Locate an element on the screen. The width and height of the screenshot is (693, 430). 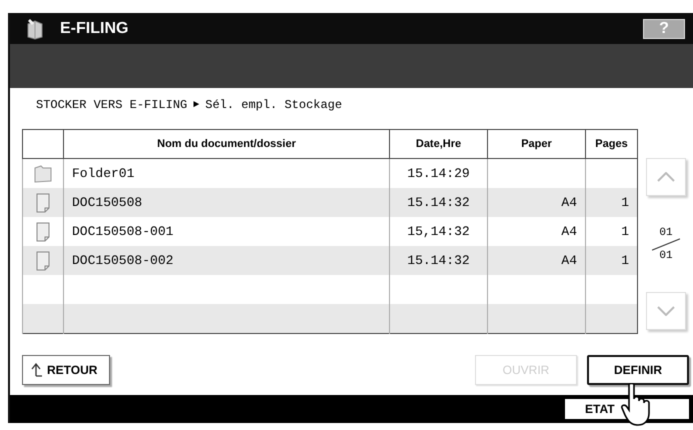
box-icon is located at coordinates (35, 29).